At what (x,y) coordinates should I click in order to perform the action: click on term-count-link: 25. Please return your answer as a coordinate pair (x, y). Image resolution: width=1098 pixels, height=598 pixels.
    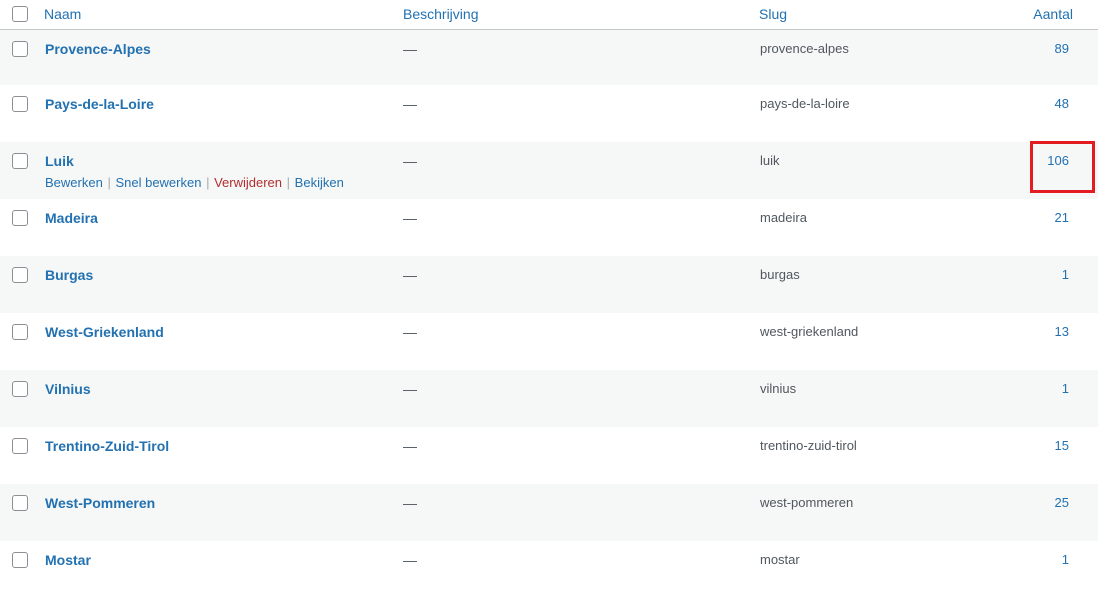
    Looking at the image, I should click on (1062, 502).